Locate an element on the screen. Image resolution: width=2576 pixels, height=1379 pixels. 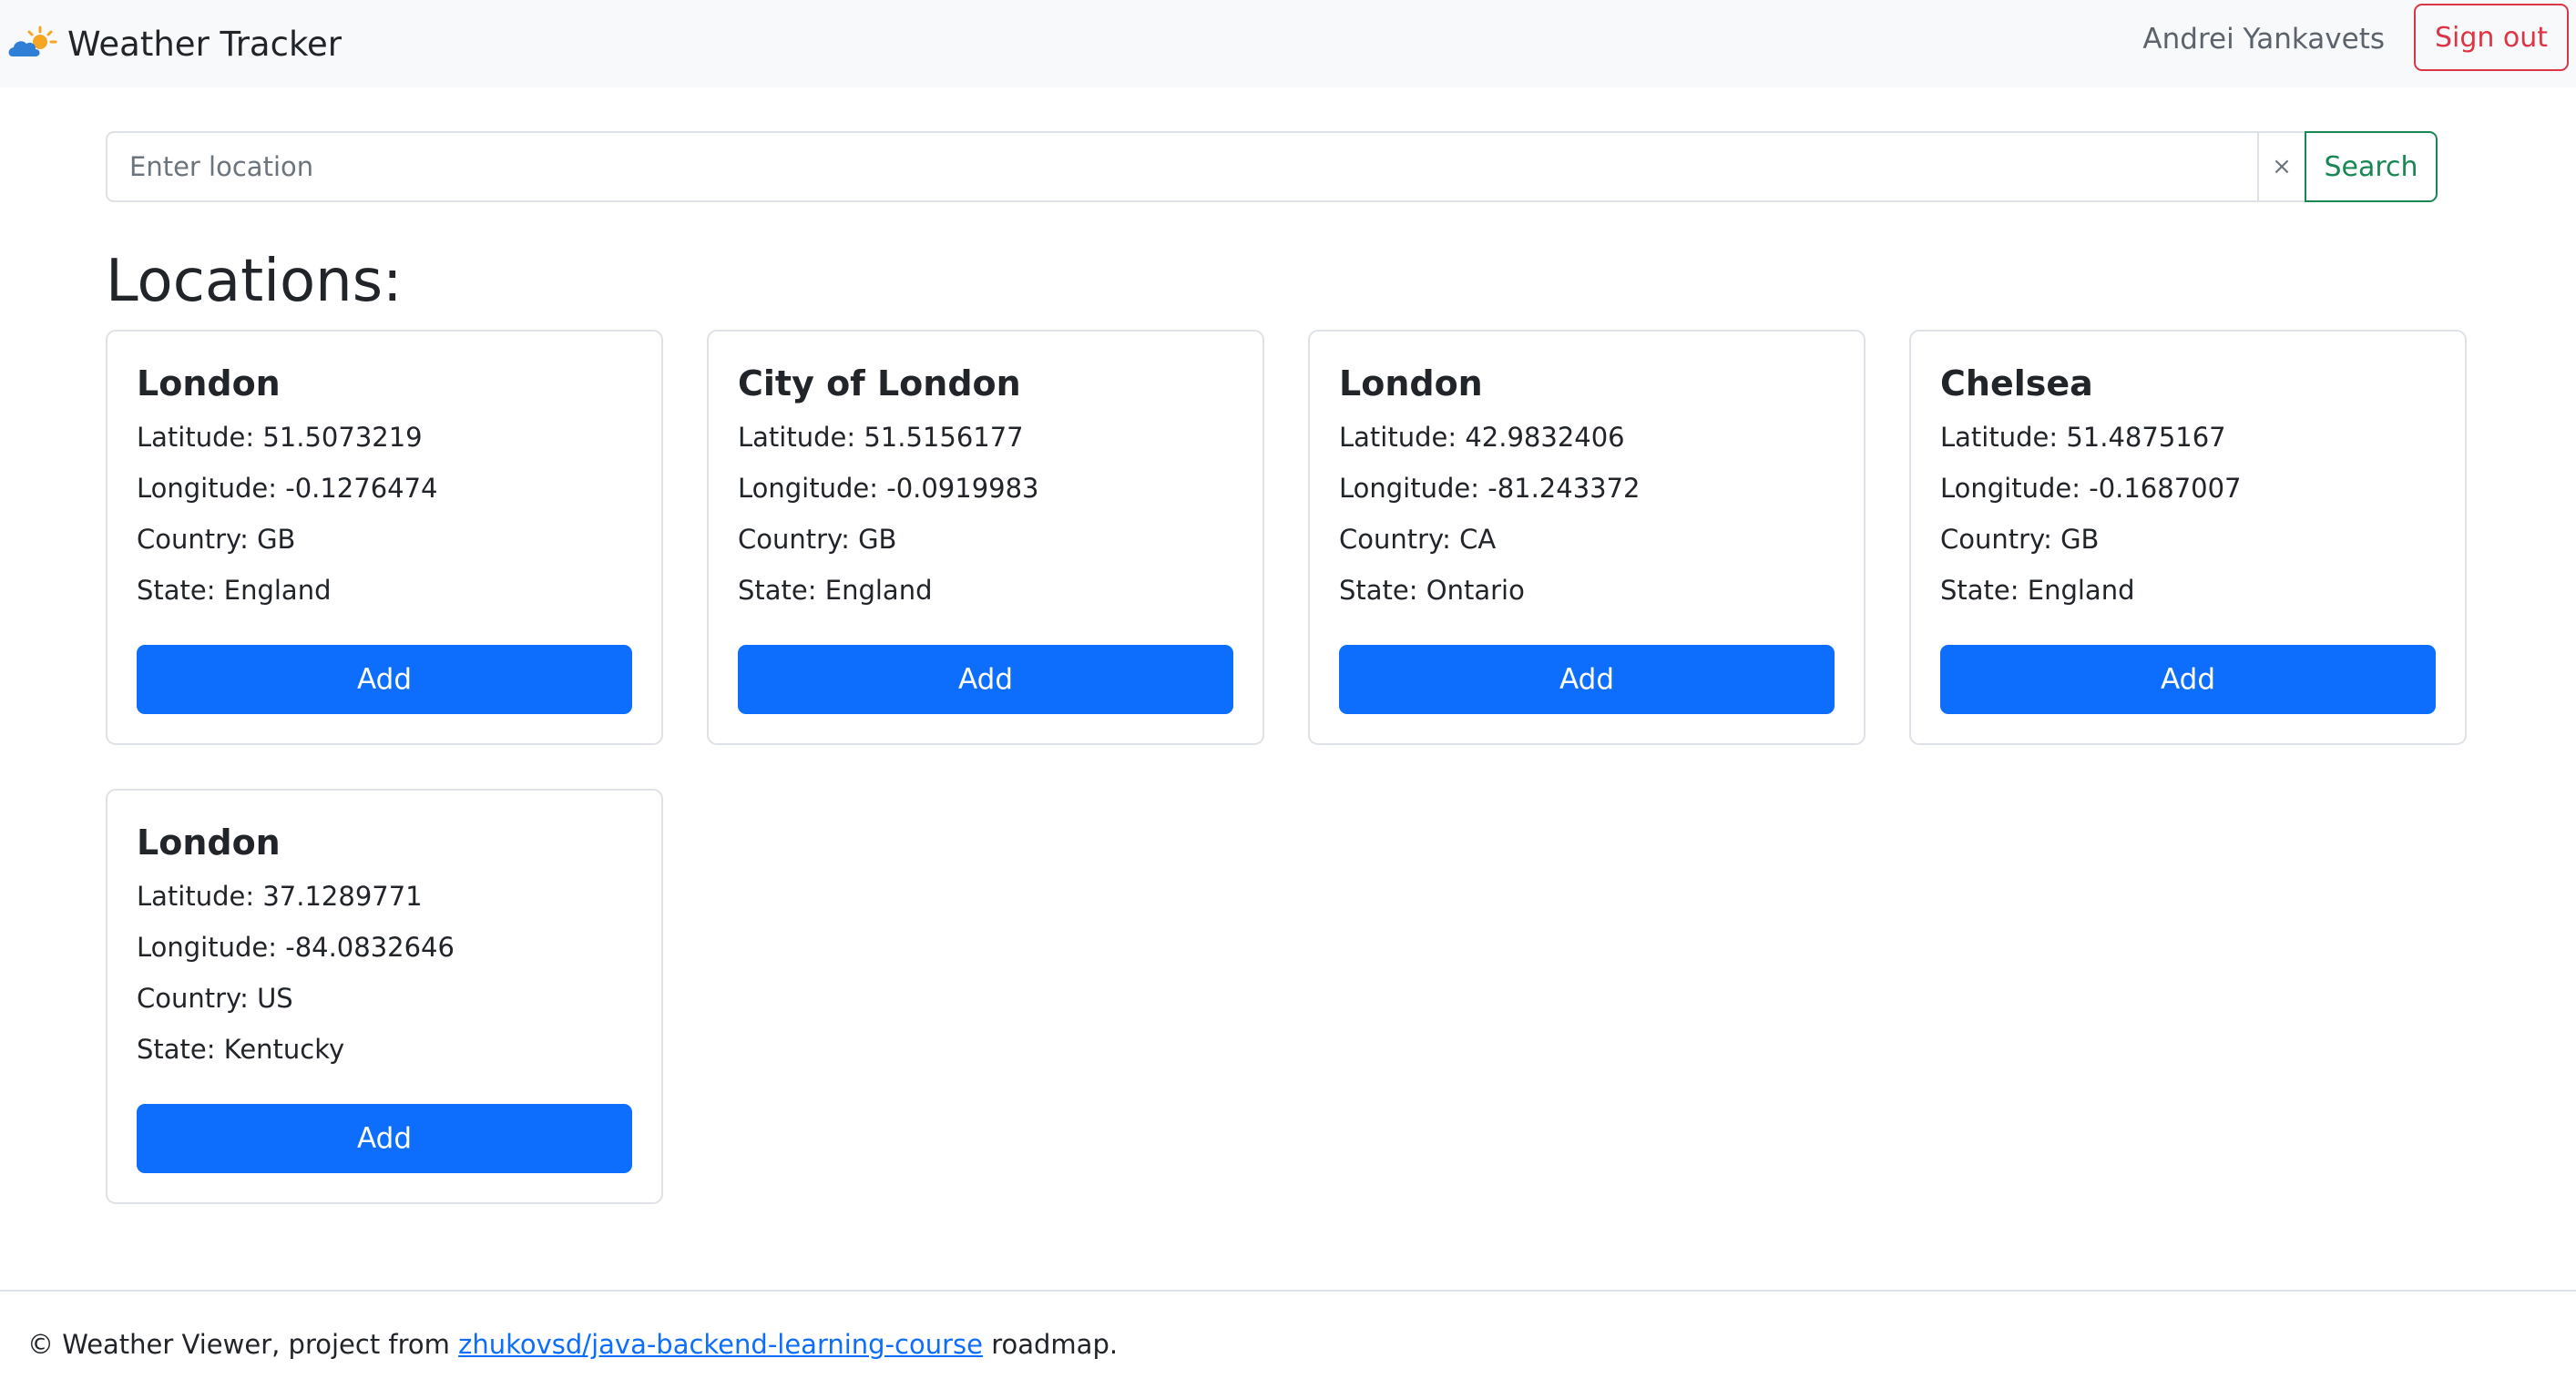
location-country: Country: US is located at coordinates (215, 999).